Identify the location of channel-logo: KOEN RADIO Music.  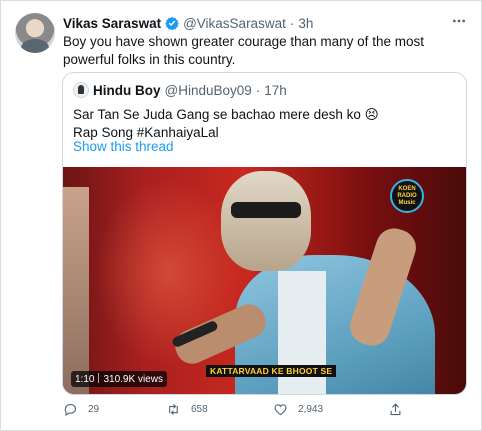
(407, 196).